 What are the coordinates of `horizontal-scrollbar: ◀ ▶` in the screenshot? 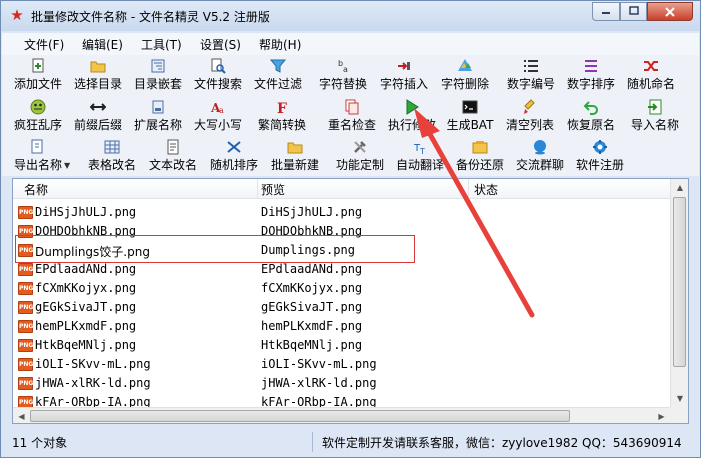 It's located at (341, 415).